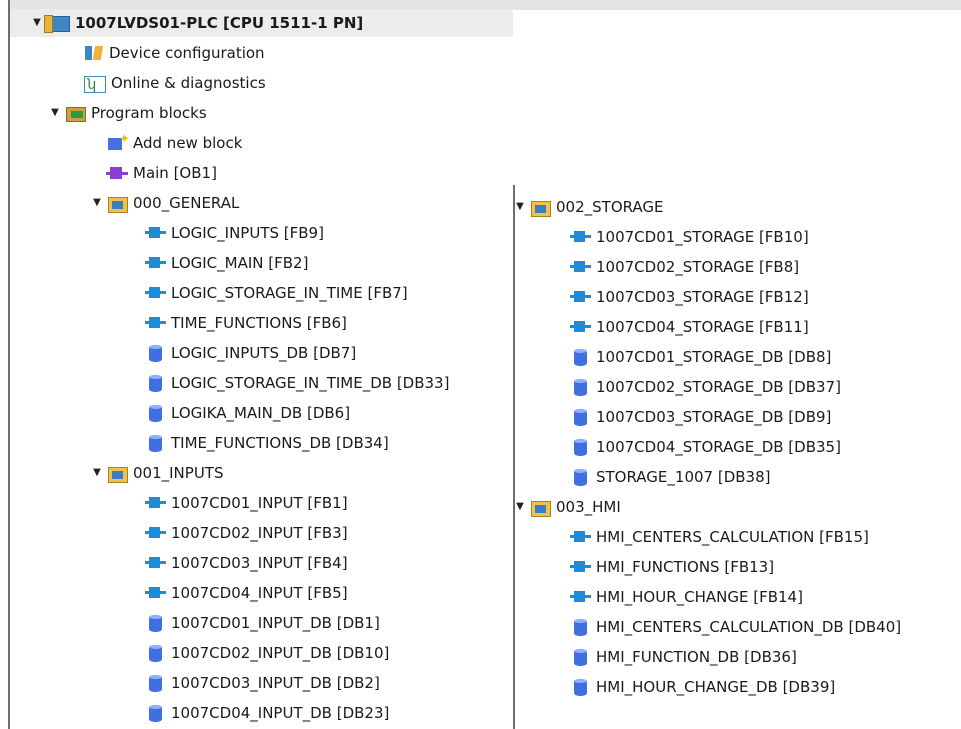 The width and height of the screenshot is (961, 729). I want to click on tree-item-label: 1007CD01_STORAGE_DB [DB8], so click(714, 357).